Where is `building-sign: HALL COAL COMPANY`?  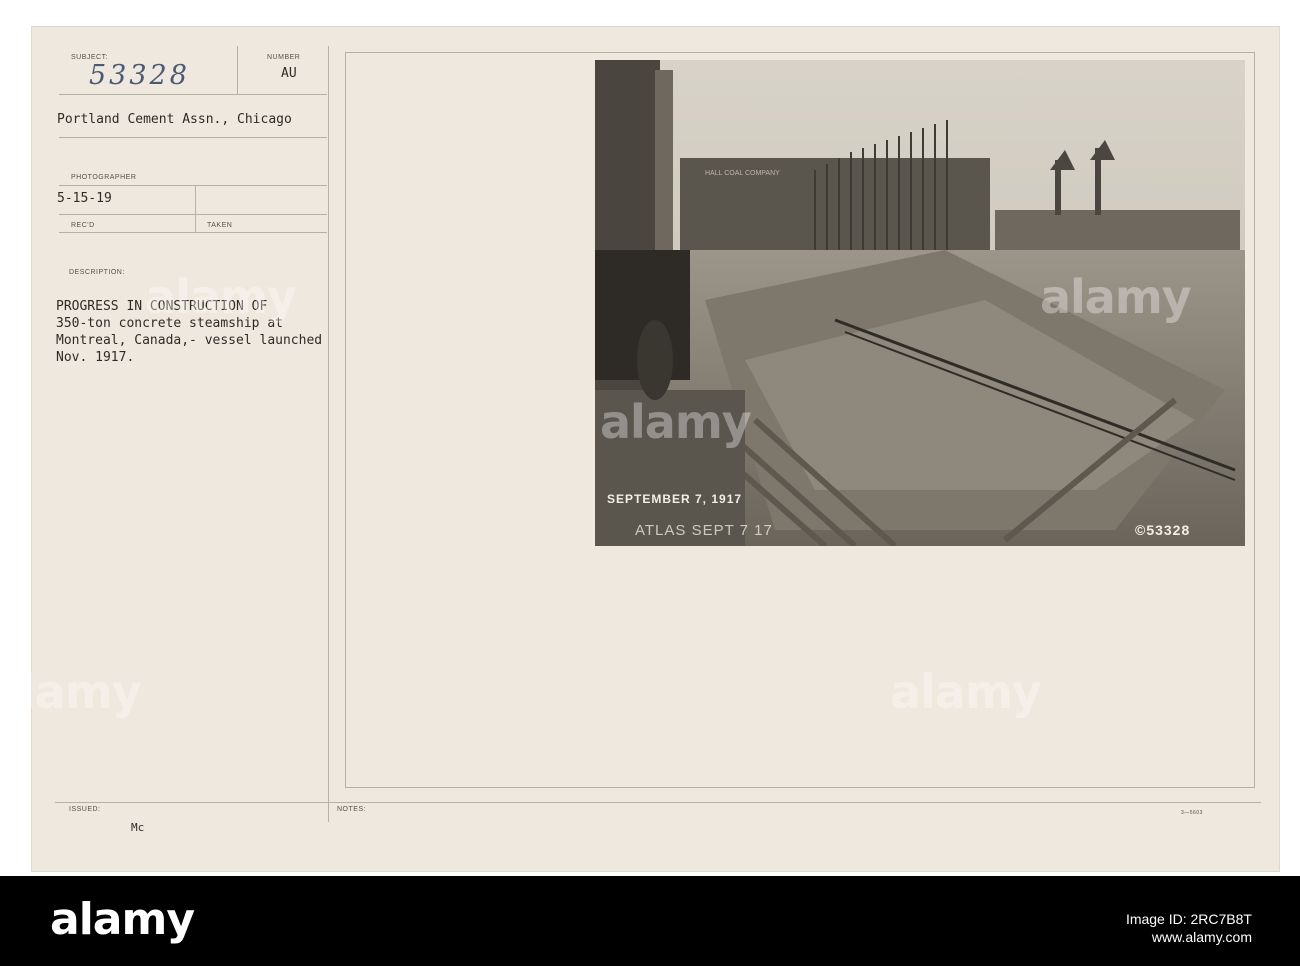
building-sign: HALL COAL COMPANY is located at coordinates (742, 173).